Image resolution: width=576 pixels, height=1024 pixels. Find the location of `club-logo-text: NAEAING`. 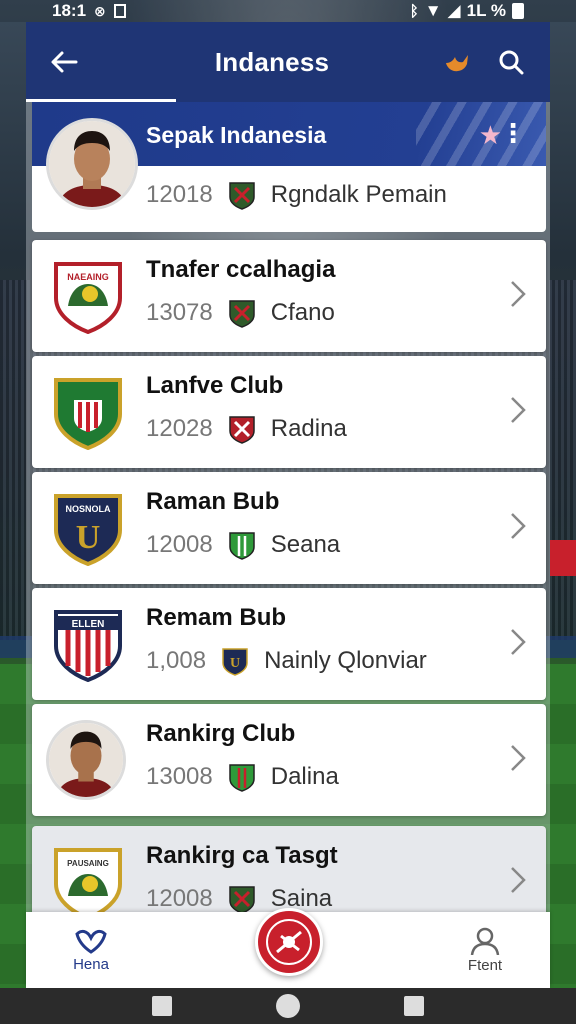

club-logo-text: NAEAING is located at coordinates (88, 277).